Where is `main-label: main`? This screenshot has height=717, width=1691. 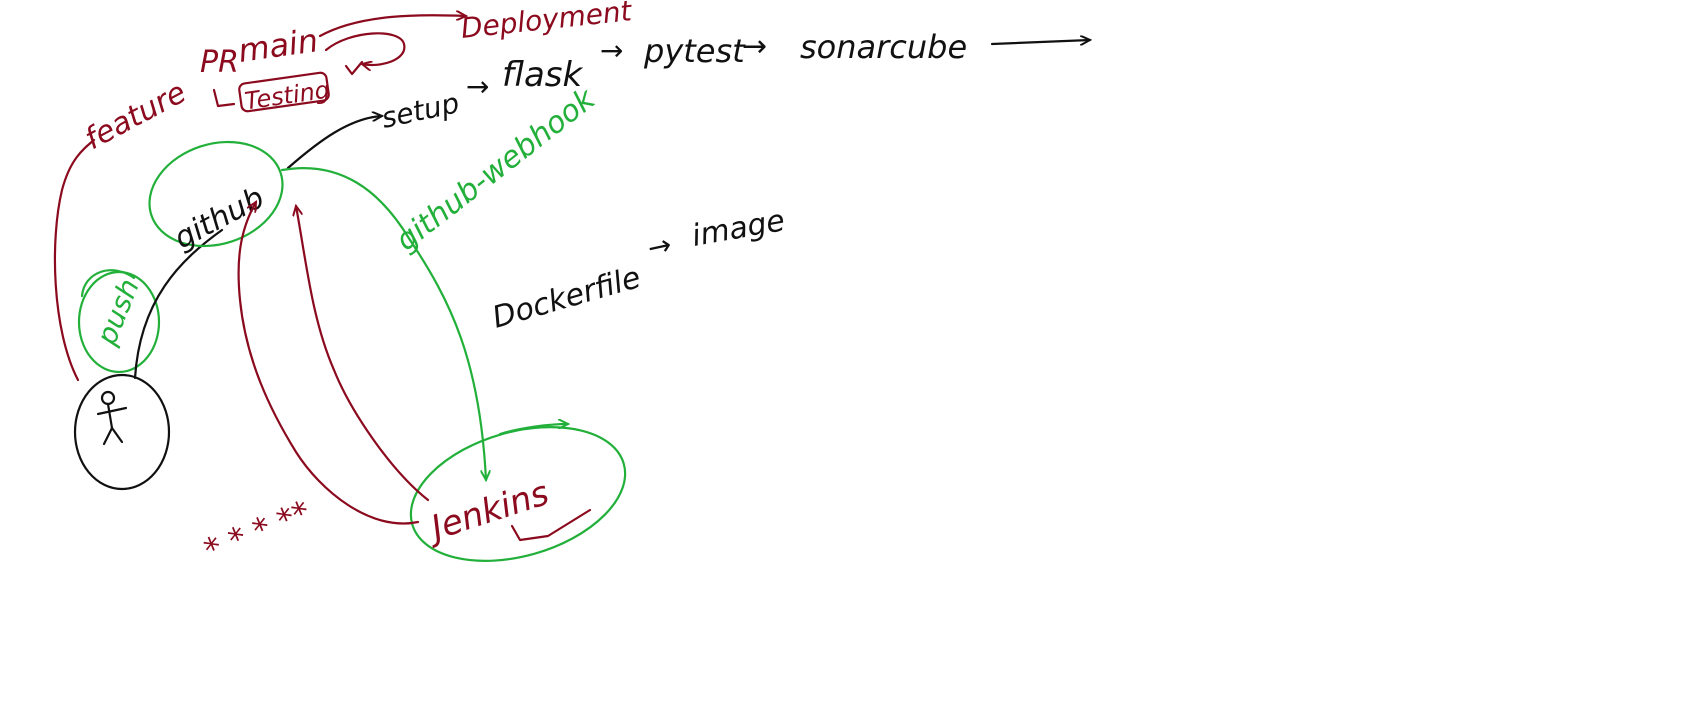
main-label: main is located at coordinates (278, 45).